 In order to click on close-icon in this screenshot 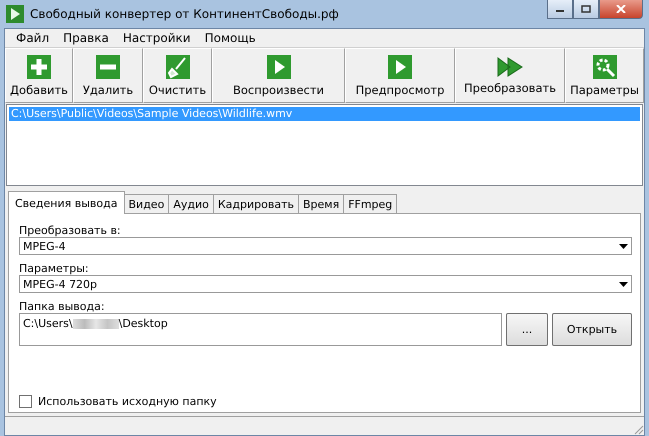, I will do `click(621, 9)`.